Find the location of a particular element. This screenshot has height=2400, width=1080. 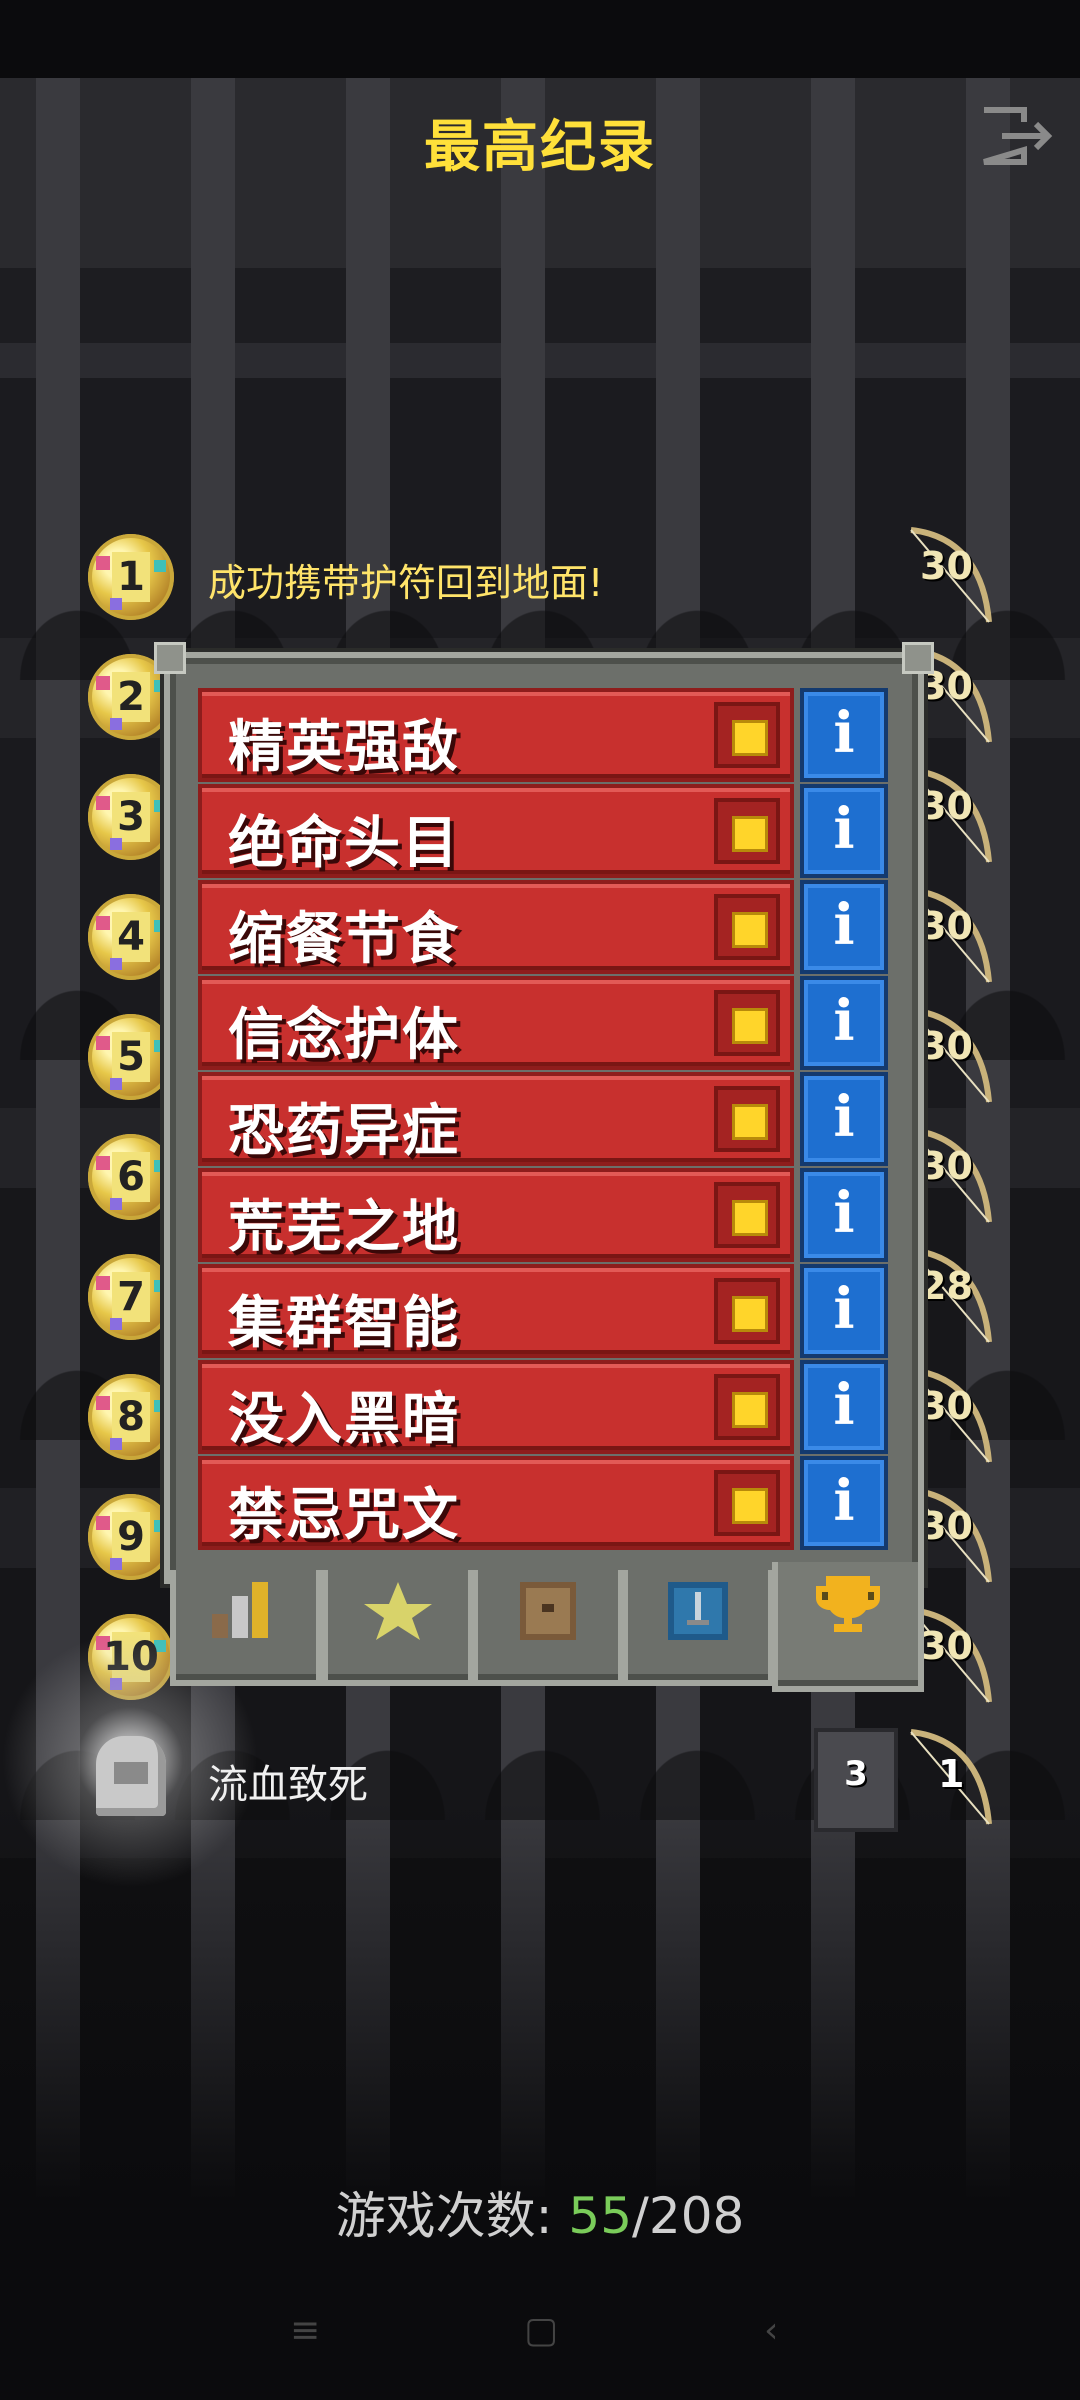

star-icon is located at coordinates (398, 1611).